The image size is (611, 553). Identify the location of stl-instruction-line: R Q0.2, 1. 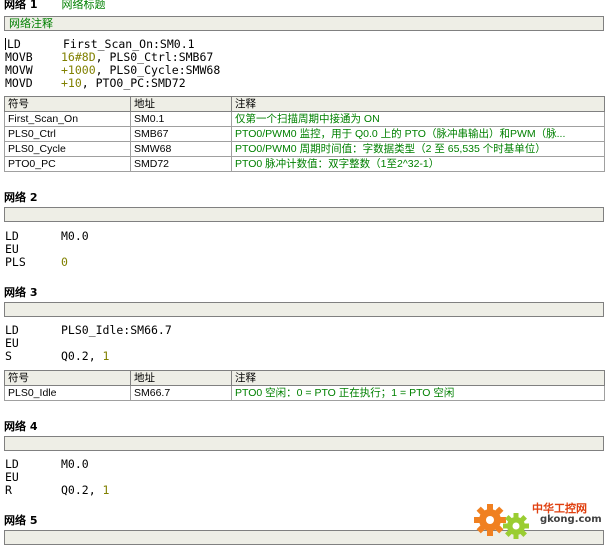
(57, 490).